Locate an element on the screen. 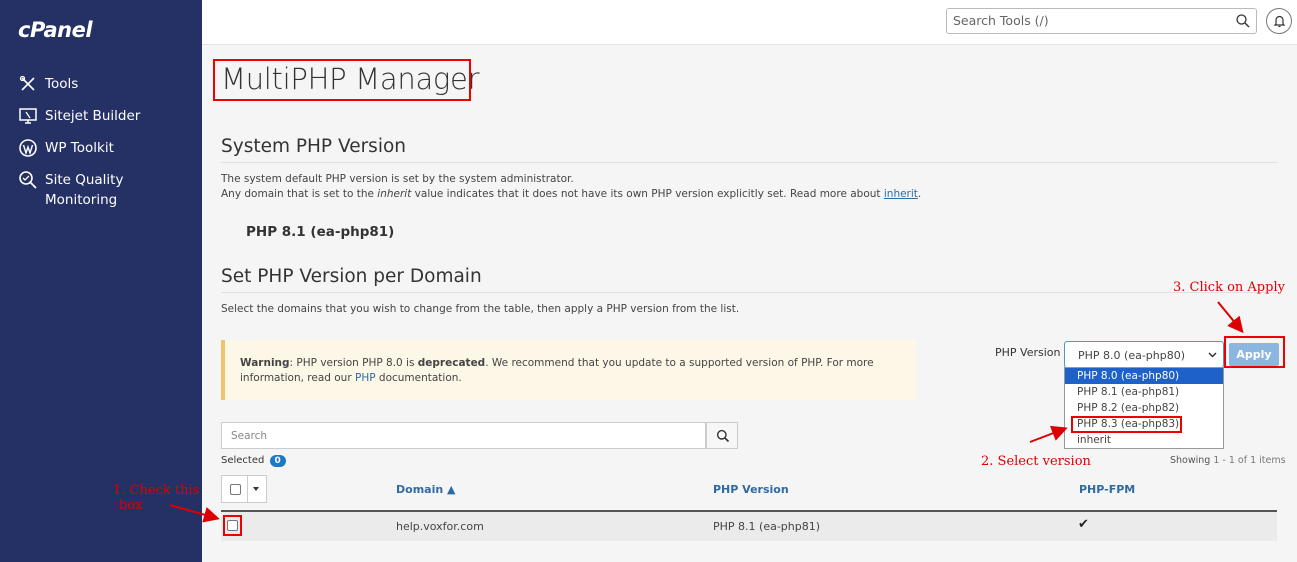 This screenshot has height=562, width=1297. search-tools-input is located at coordinates (1093, 20).